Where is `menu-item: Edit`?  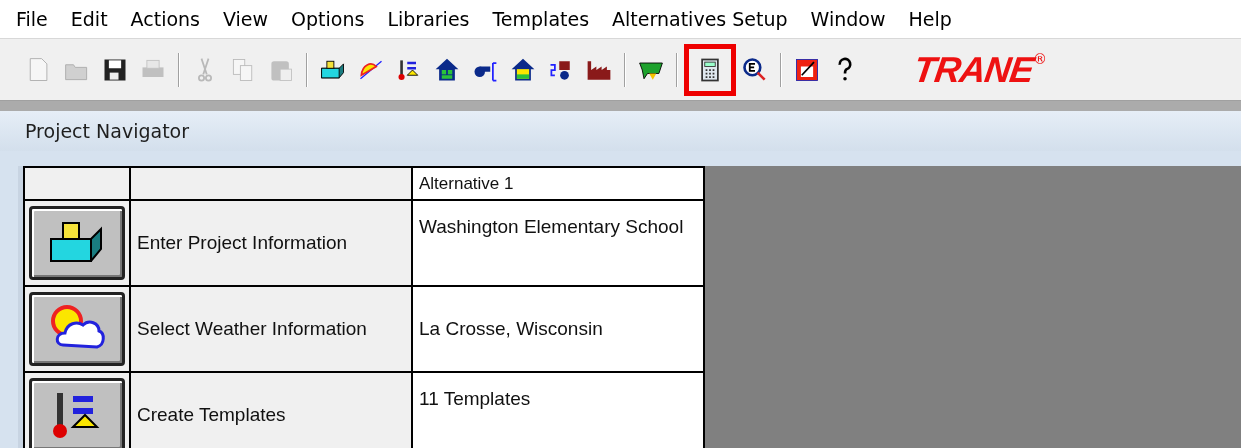 menu-item: Edit is located at coordinates (88, 19).